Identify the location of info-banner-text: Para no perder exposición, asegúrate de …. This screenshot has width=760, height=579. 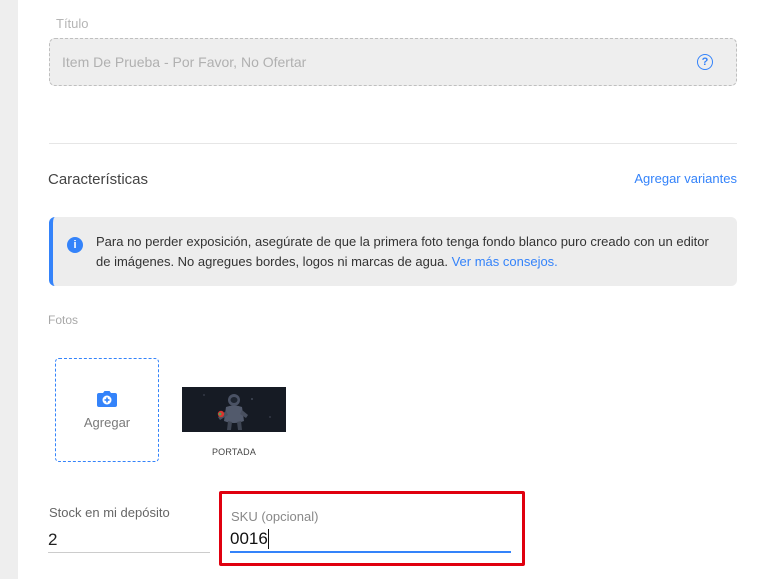
(411, 252).